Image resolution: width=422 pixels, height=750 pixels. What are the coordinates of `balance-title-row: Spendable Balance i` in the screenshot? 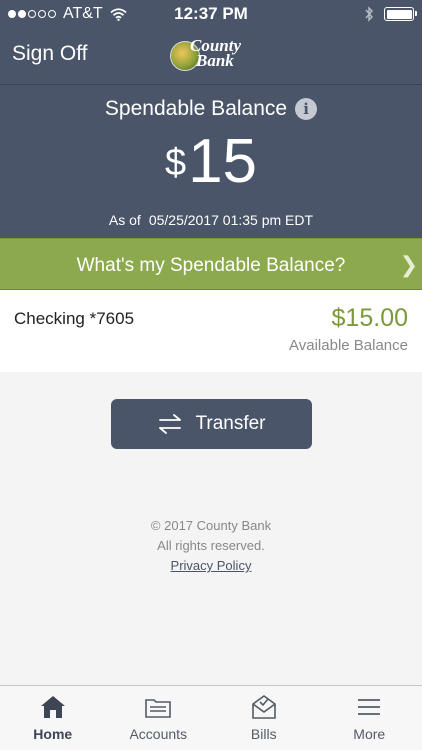 It's located at (211, 109).